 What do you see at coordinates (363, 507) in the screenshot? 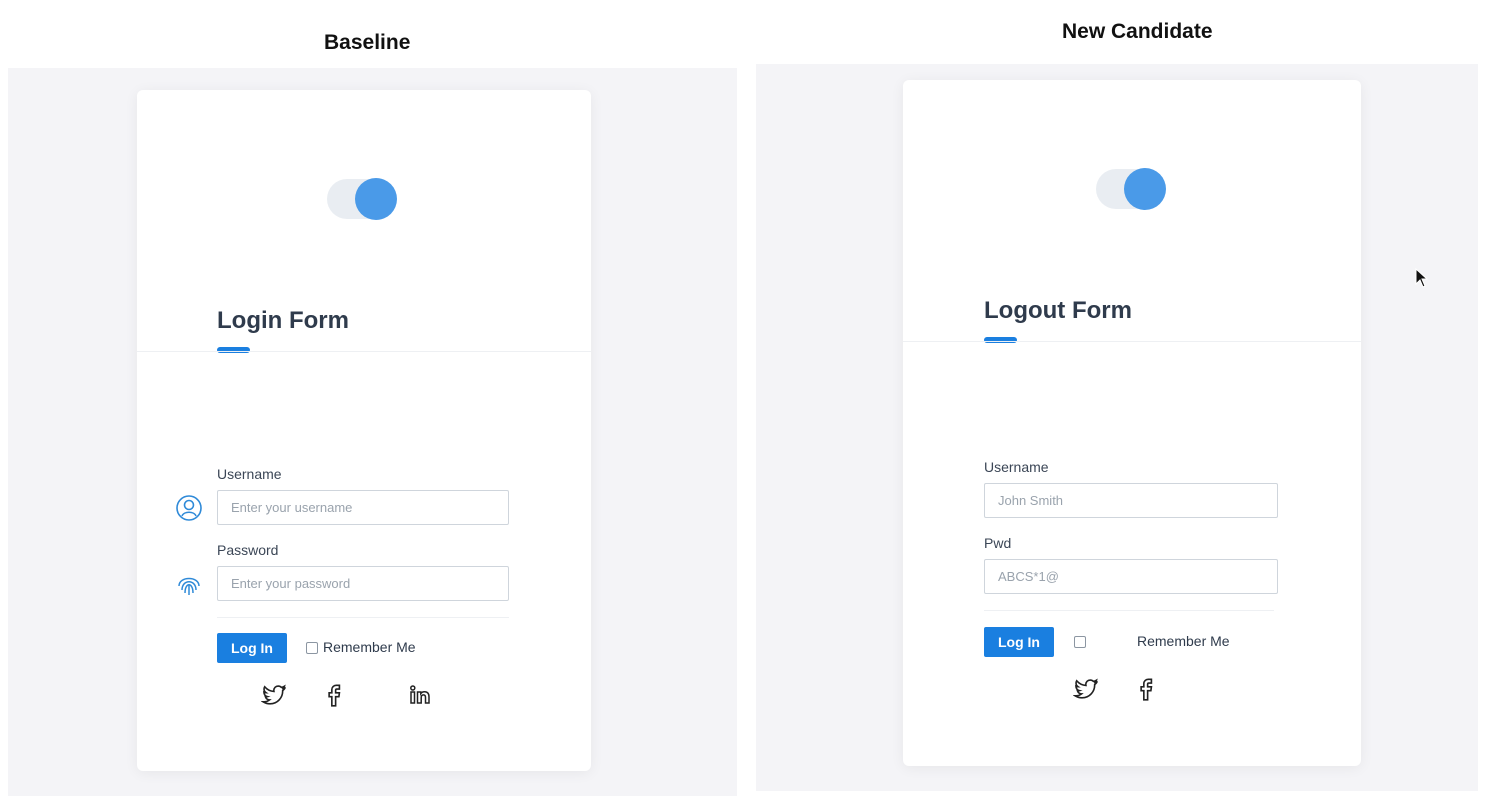
I see `username-input: Enter your username` at bounding box center [363, 507].